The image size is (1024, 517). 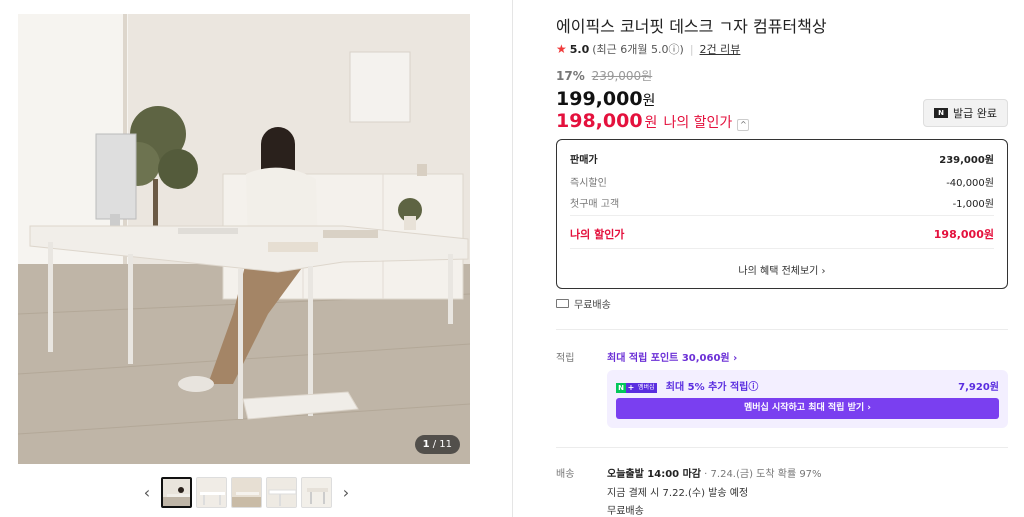 What do you see at coordinates (973, 204) in the screenshot?
I see `breakdown-value: -1,000원` at bounding box center [973, 204].